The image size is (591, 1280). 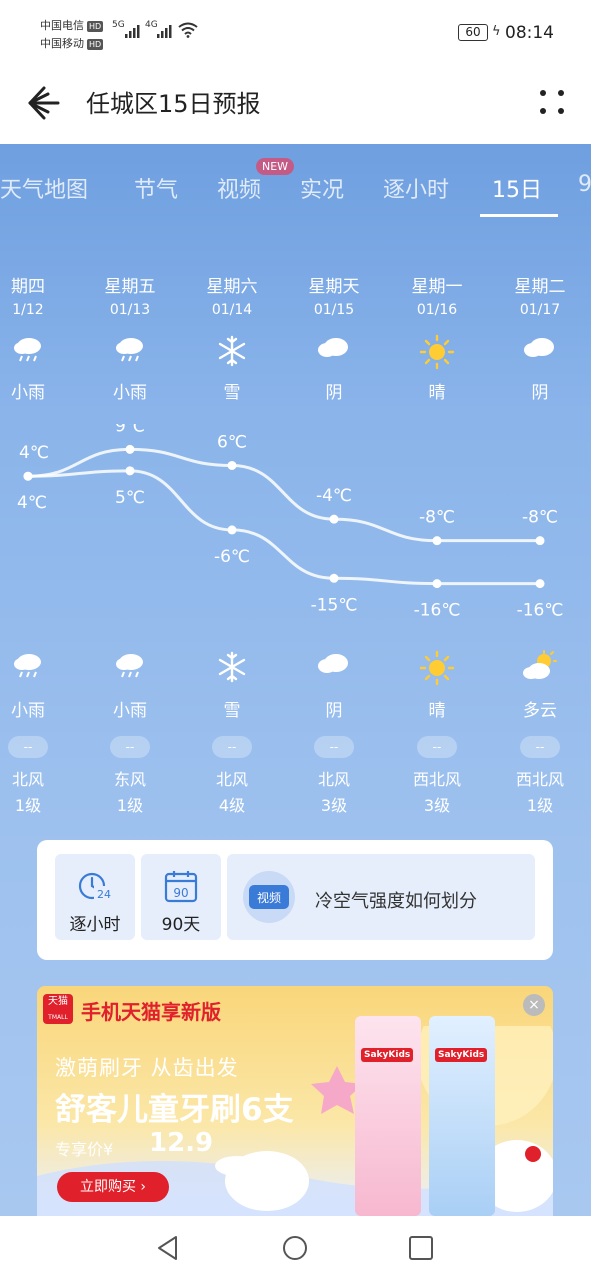 What do you see at coordinates (232, 442) in the screenshot?
I see `high-temp-label: 6℃` at bounding box center [232, 442].